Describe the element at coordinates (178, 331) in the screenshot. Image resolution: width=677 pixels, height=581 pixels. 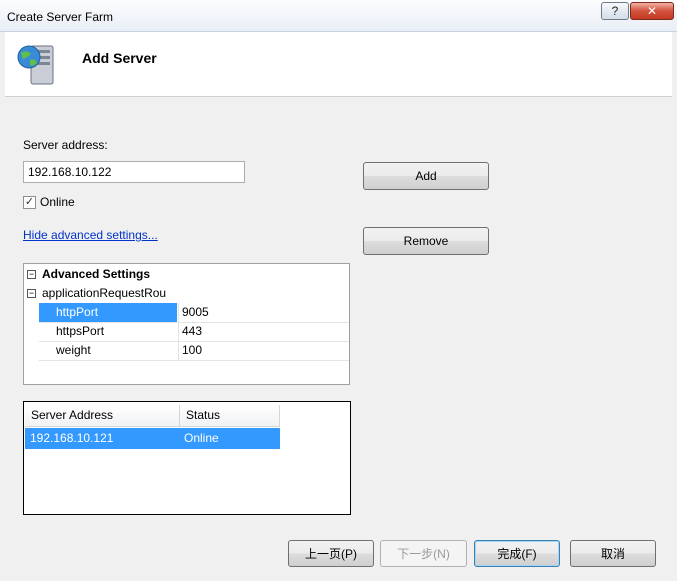
I see `grid-column-divider` at that location.